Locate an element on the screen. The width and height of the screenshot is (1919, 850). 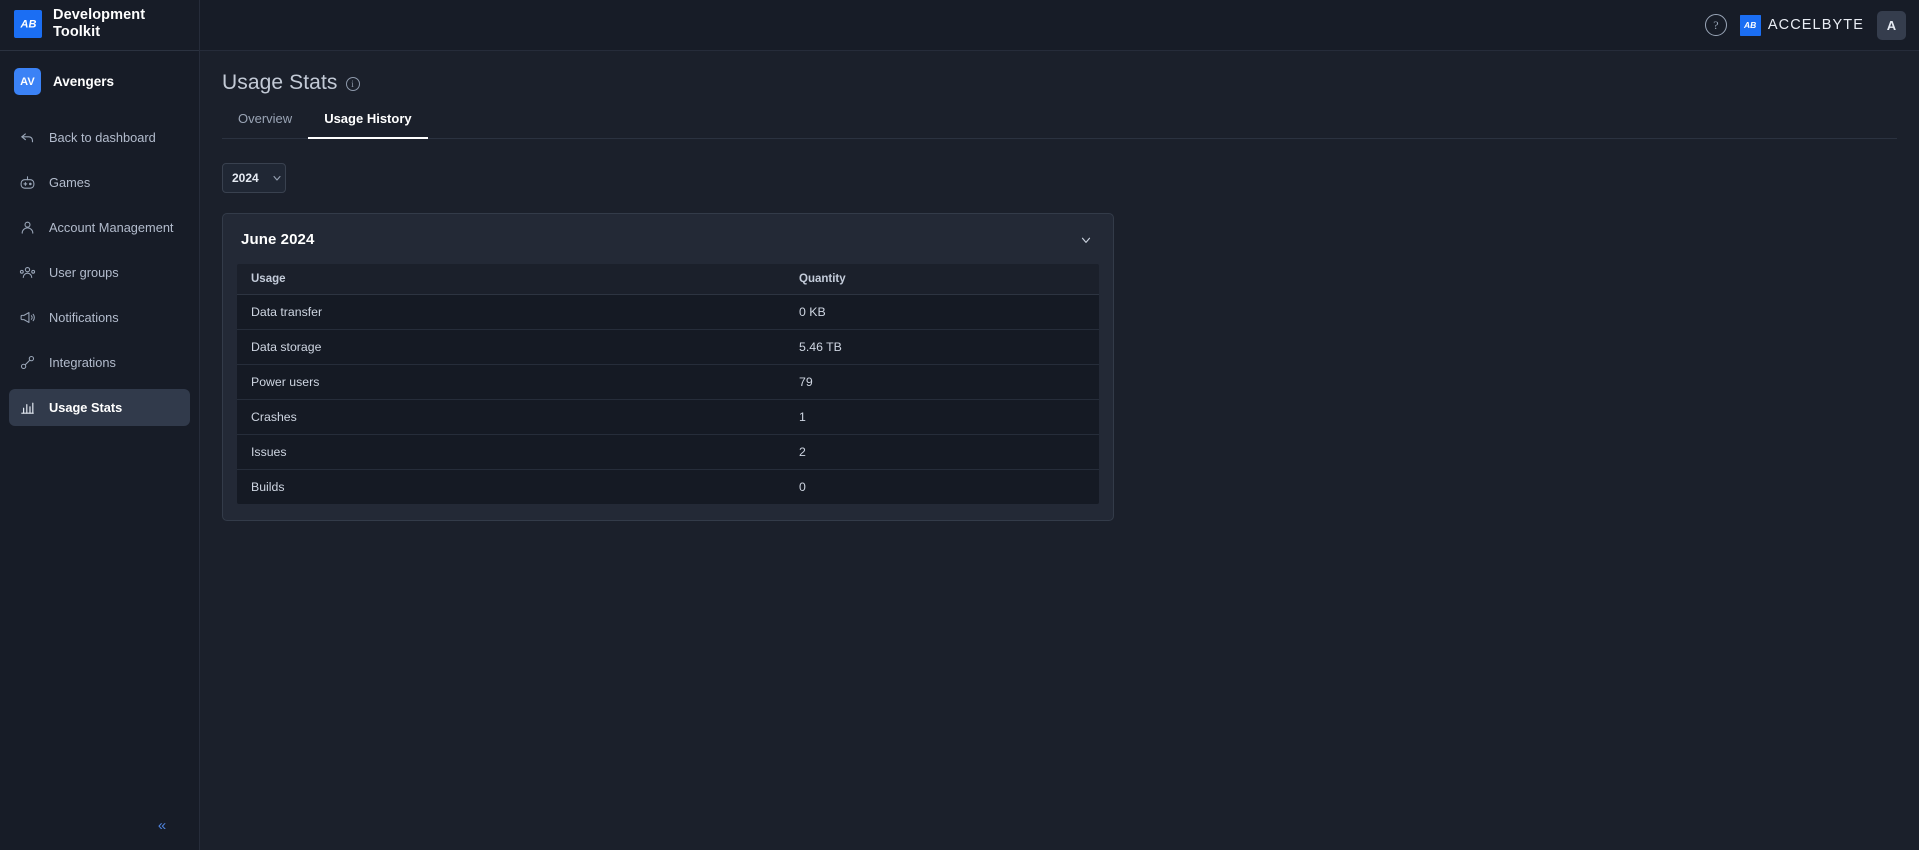
accelbyte-mark-icon: AB is located at coordinates (1750, 25).